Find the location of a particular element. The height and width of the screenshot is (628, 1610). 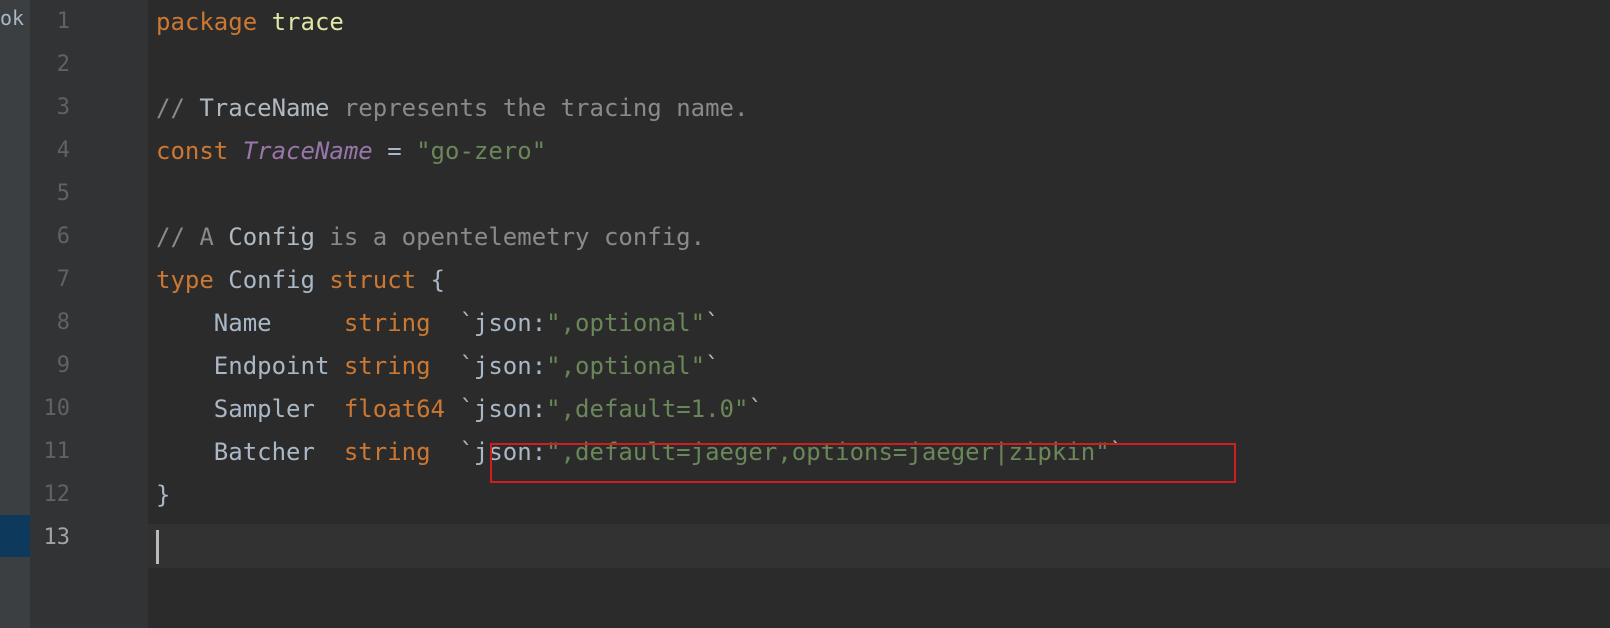

code-line: Endpoint string `json:",optional"` is located at coordinates (438, 366).